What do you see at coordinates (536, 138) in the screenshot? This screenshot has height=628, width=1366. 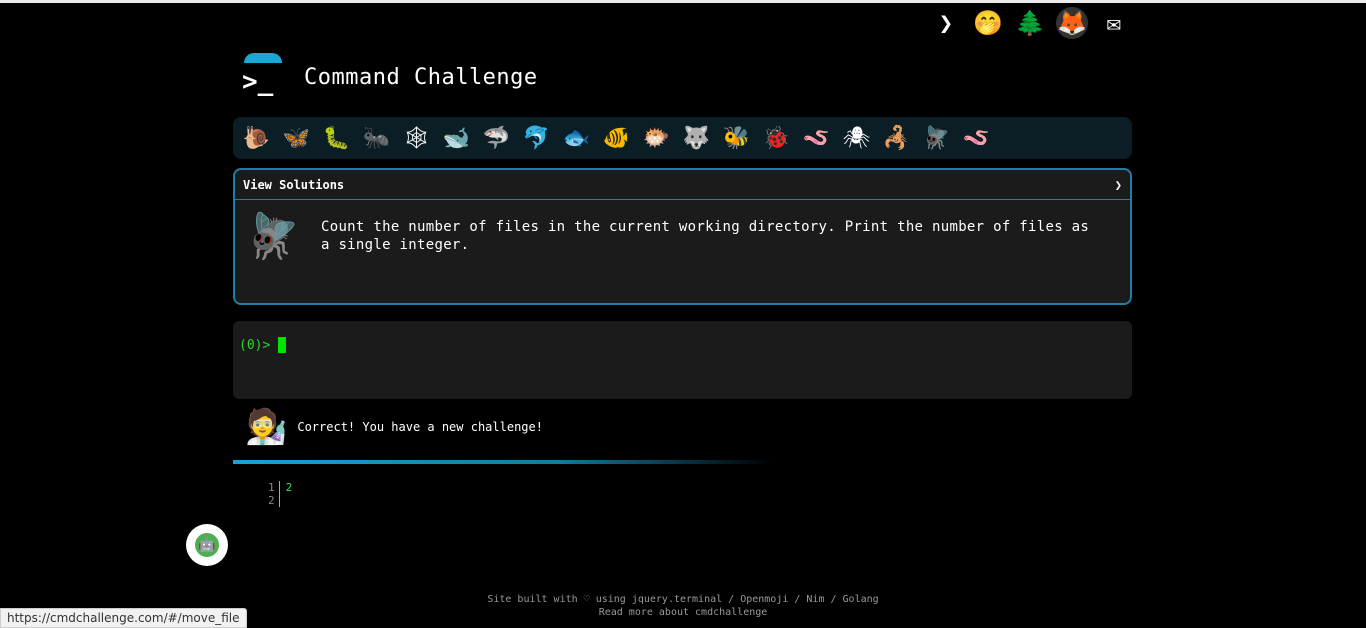 I see `dolphin-icon: 🐬` at bounding box center [536, 138].